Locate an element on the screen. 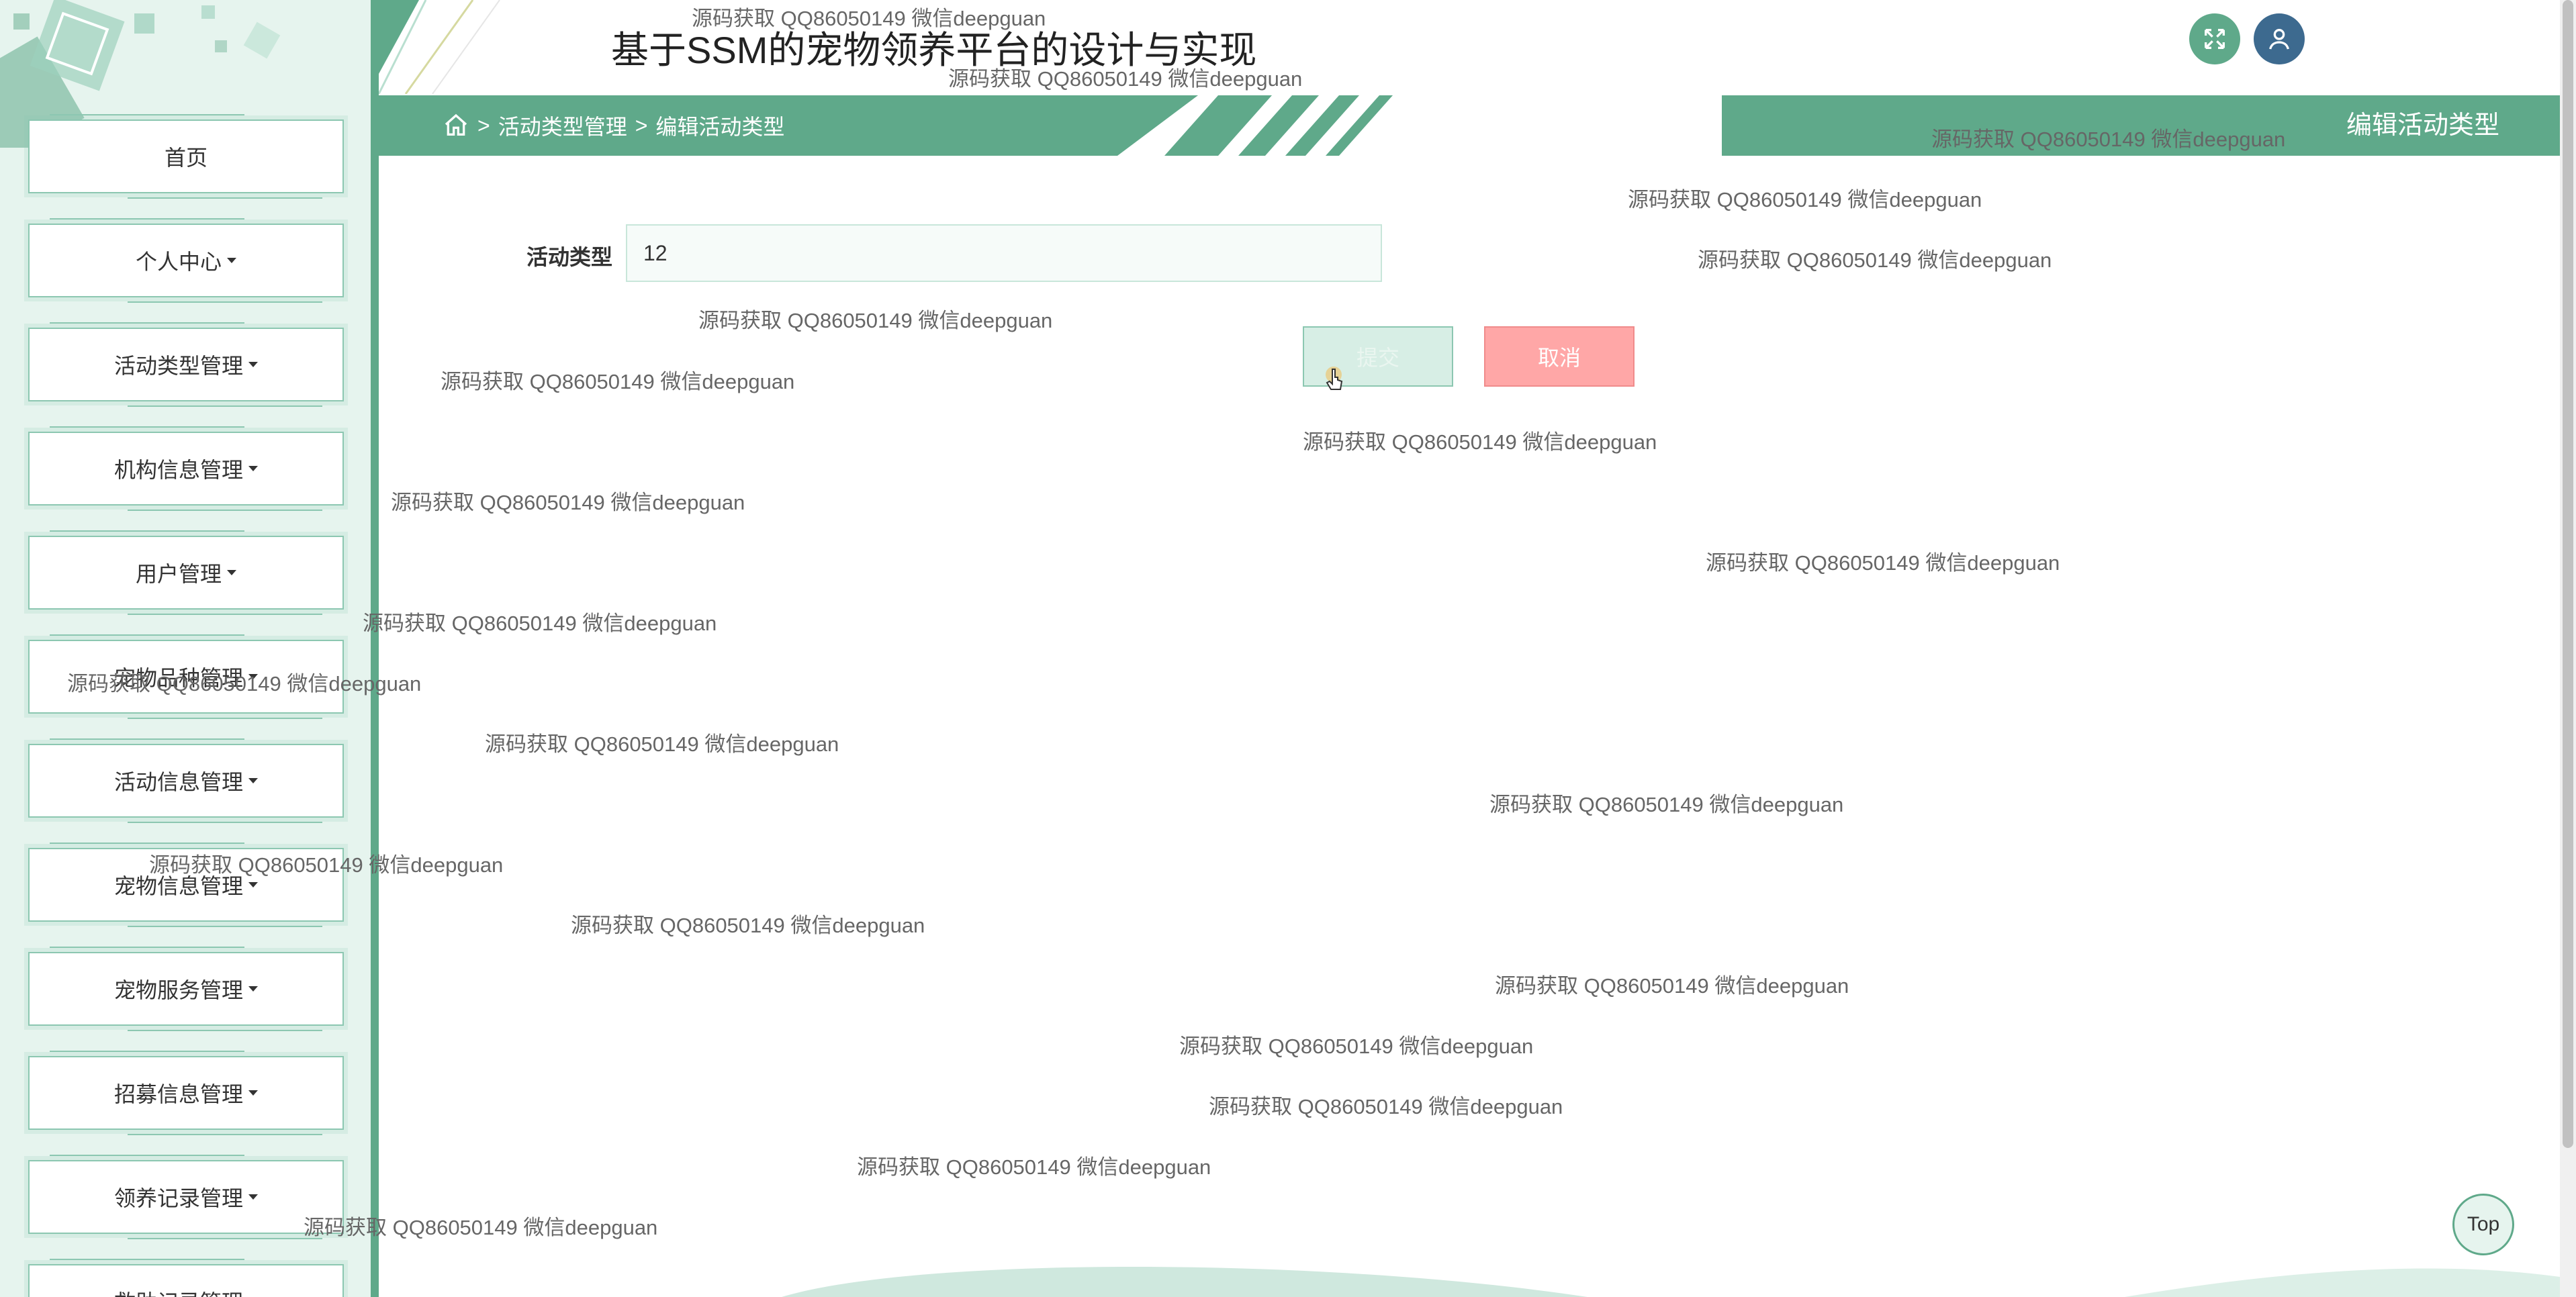 The height and width of the screenshot is (1297, 2576). cancel-button: 取消 is located at coordinates (1559, 356).